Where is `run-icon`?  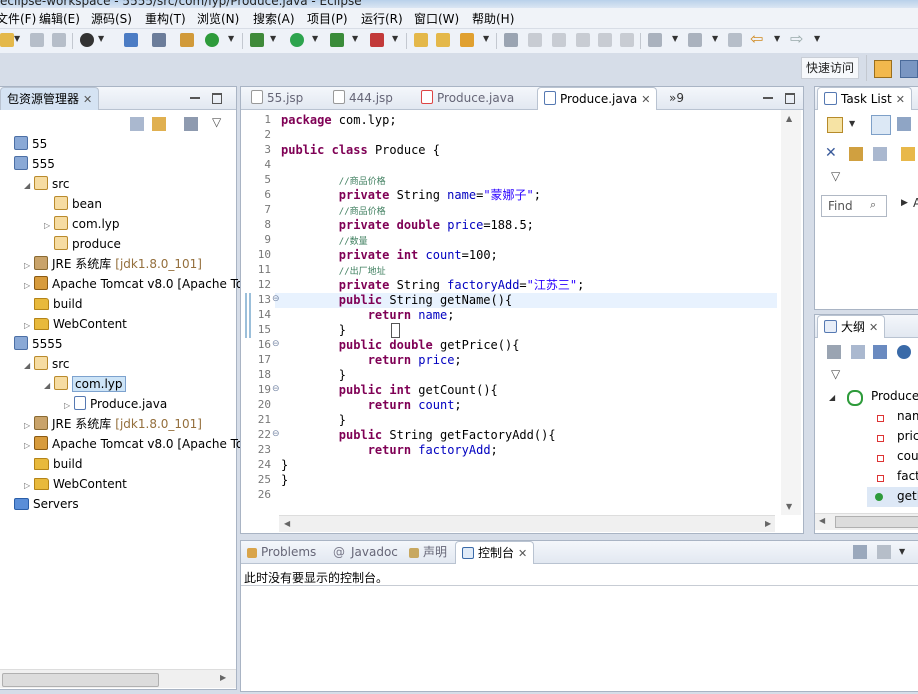 run-icon is located at coordinates (297, 40).